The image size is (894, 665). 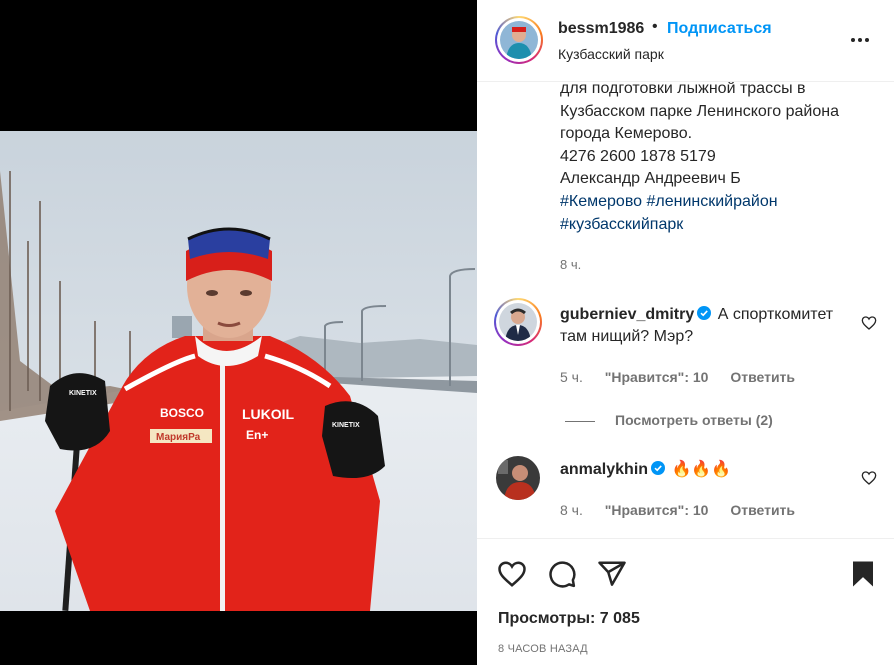 What do you see at coordinates (257, 435) in the screenshot?
I see `jacket-logo-enplus: Еn+` at bounding box center [257, 435].